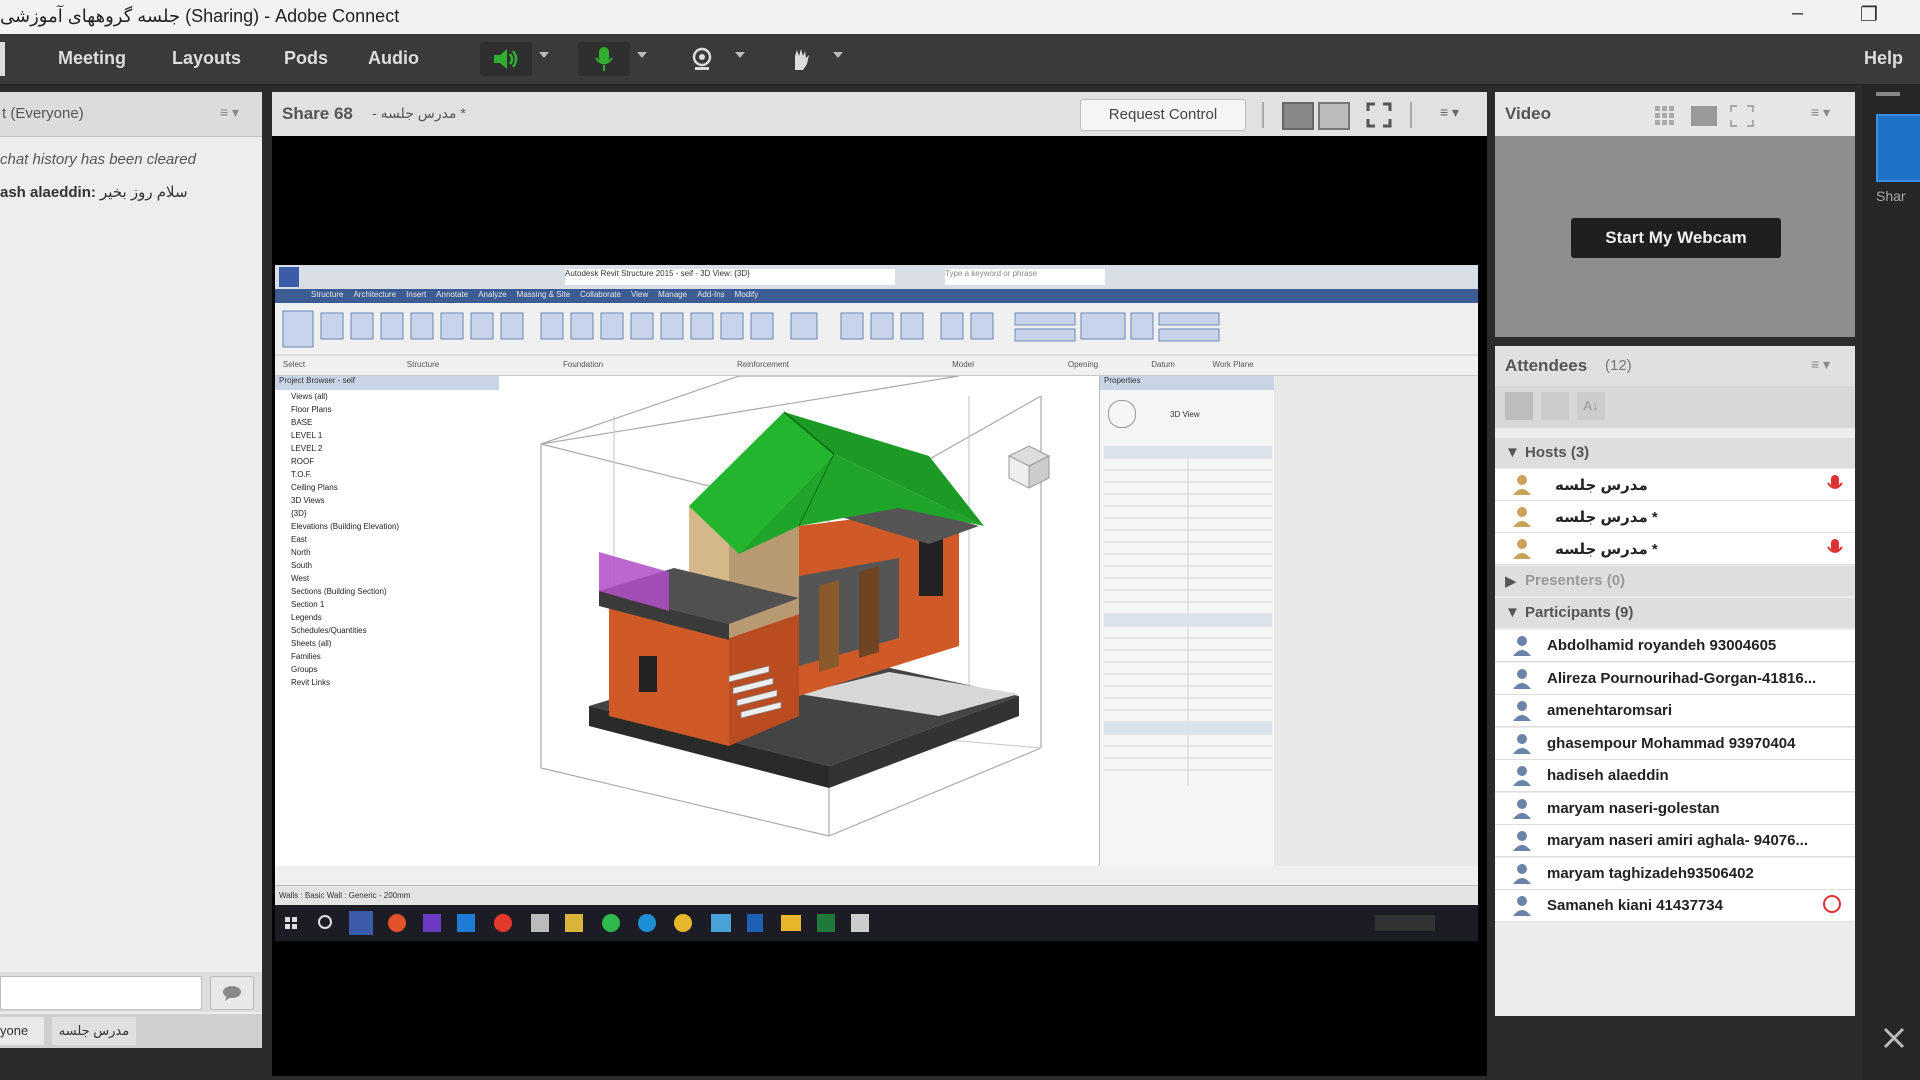 This screenshot has width=1920, height=1080. What do you see at coordinates (1675, 366) in the screenshot?
I see `attendees-pod-header: Attendees (12) ≡ ▾` at bounding box center [1675, 366].